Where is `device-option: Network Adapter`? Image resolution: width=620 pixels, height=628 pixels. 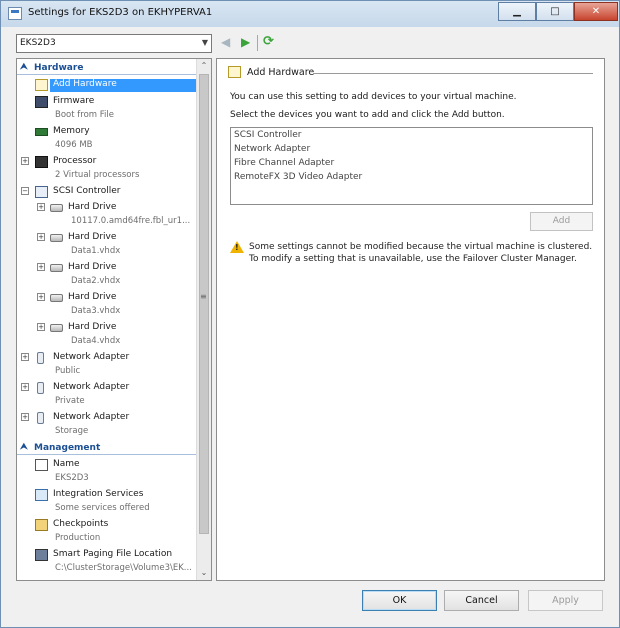 device-option: Network Adapter is located at coordinates (272, 149).